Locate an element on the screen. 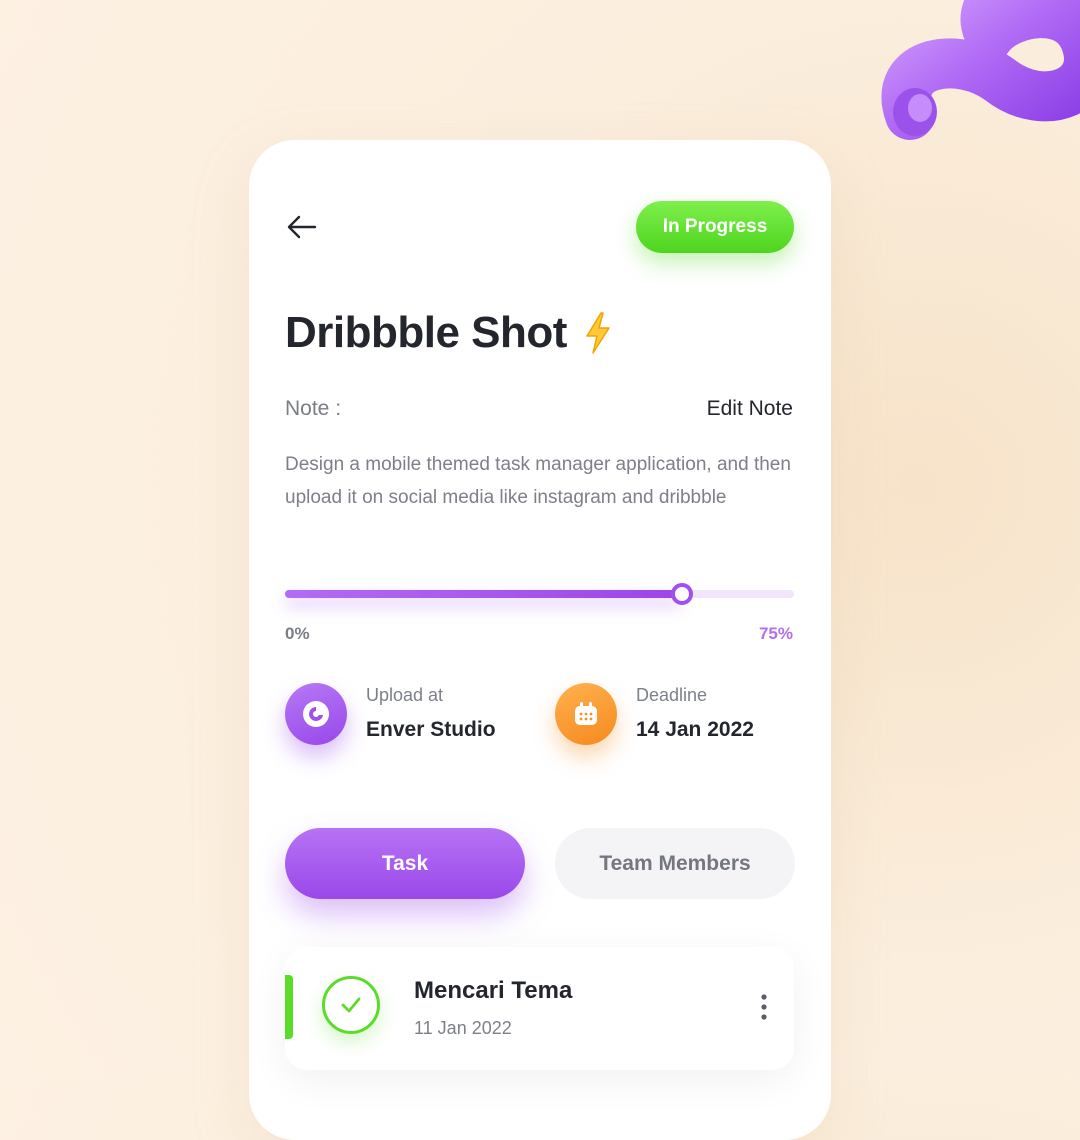 Image resolution: width=1080 pixels, height=1140 pixels. edit-note-button: Edit Note is located at coordinates (750, 409).